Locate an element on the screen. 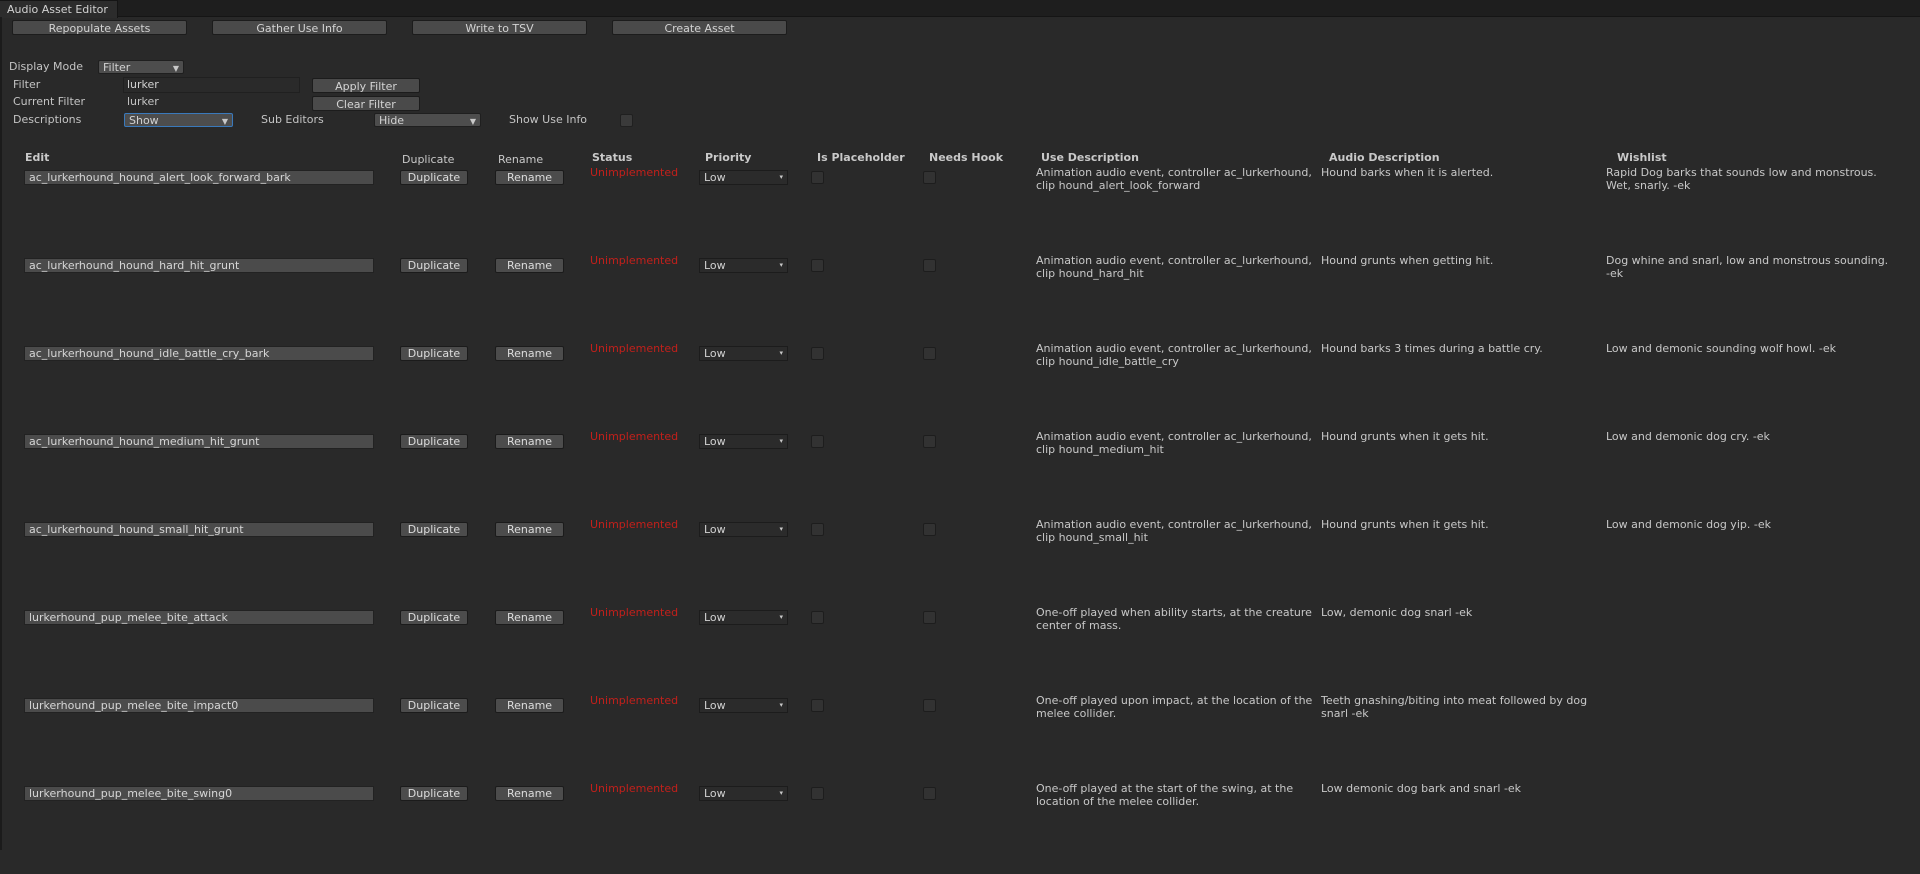 The image size is (1920, 874). wishlist-text: Low and demonic dog yip. -ek is located at coordinates (1688, 524).